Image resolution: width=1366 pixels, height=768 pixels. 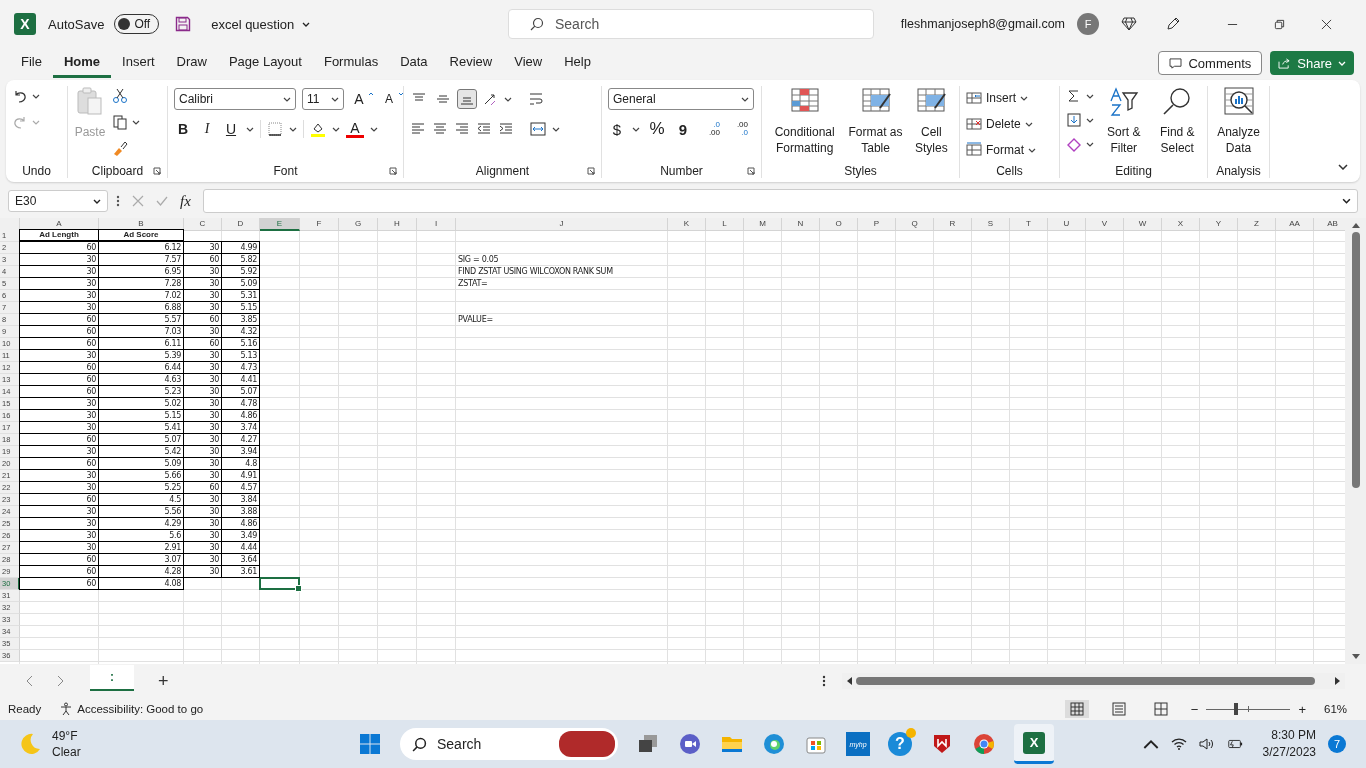 What do you see at coordinates (774, 744) in the screenshot?
I see `browser-icon` at bounding box center [774, 744].